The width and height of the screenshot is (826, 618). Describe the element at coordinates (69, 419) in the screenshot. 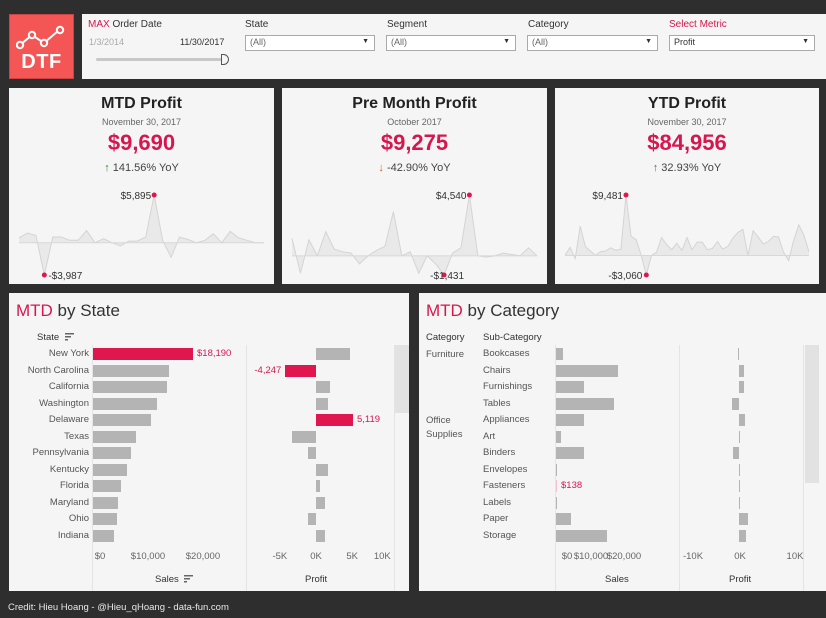

I see `state-label: Delaware` at that location.